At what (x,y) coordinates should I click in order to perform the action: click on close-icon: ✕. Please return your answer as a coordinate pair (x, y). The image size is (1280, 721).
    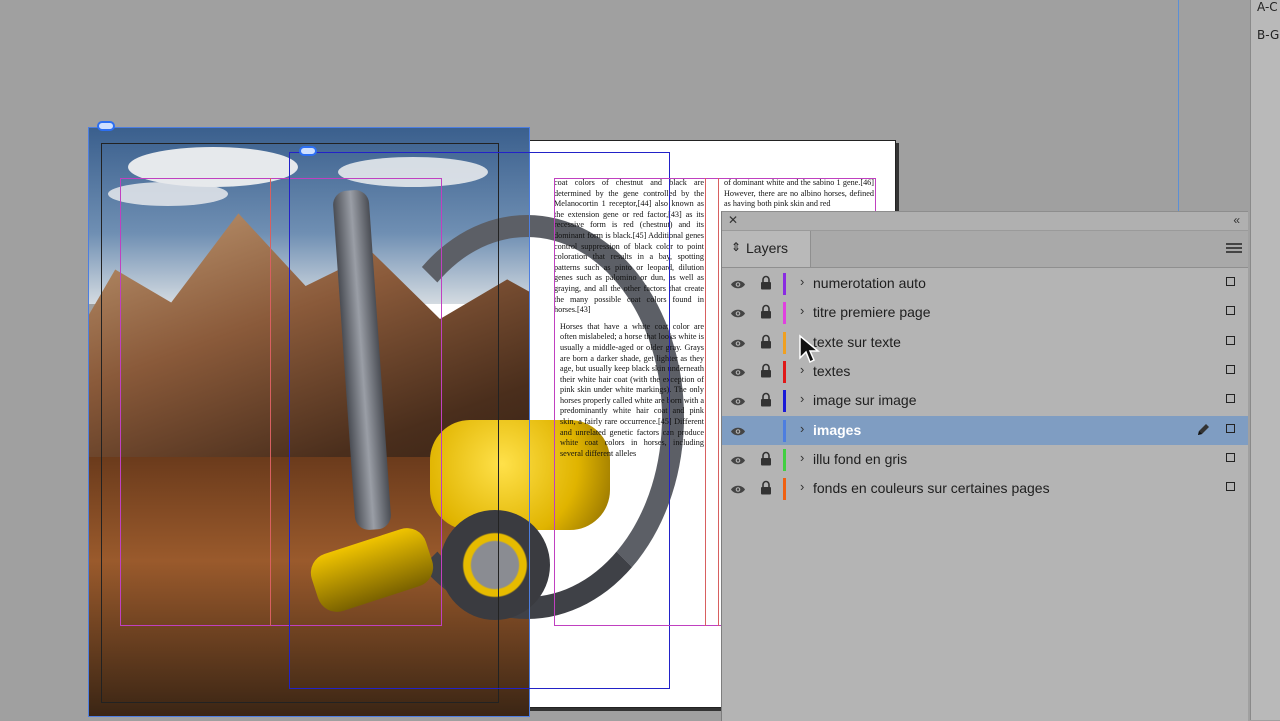
    Looking at the image, I should click on (733, 220).